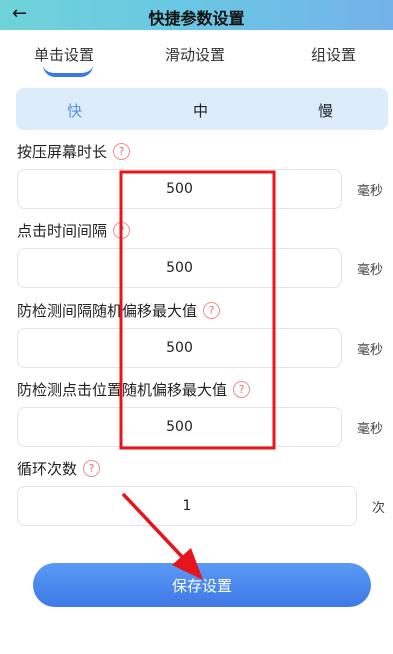 The width and height of the screenshot is (393, 654). I want to click on interval-random-offset-input, so click(179, 348).